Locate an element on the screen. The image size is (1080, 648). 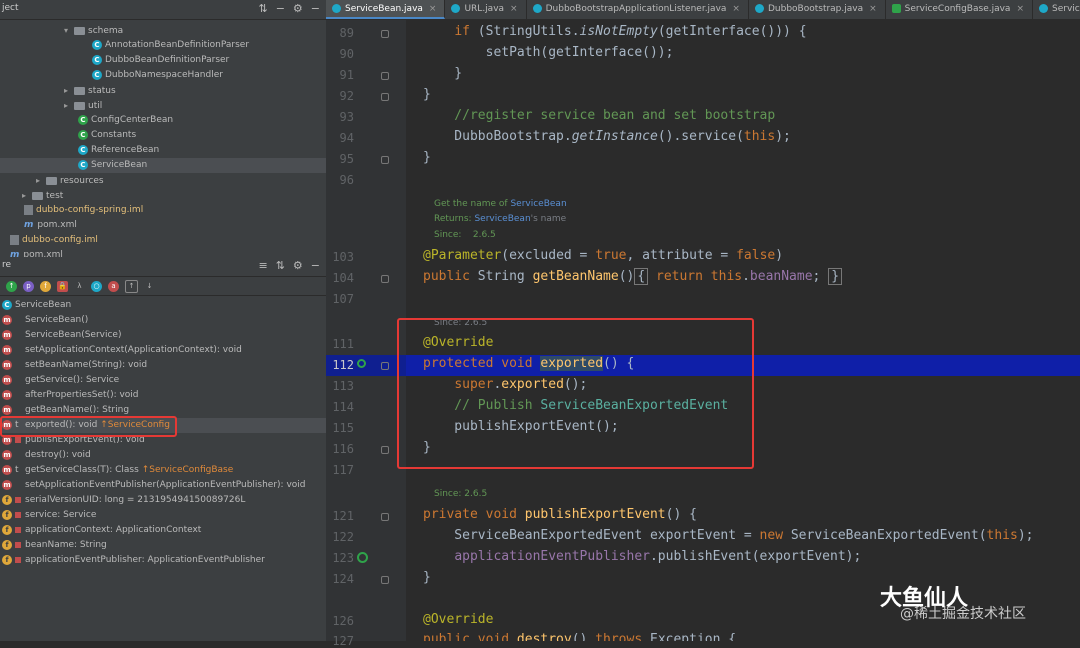
structure-member: m ServiceBean() is located at coordinates (163, 320).